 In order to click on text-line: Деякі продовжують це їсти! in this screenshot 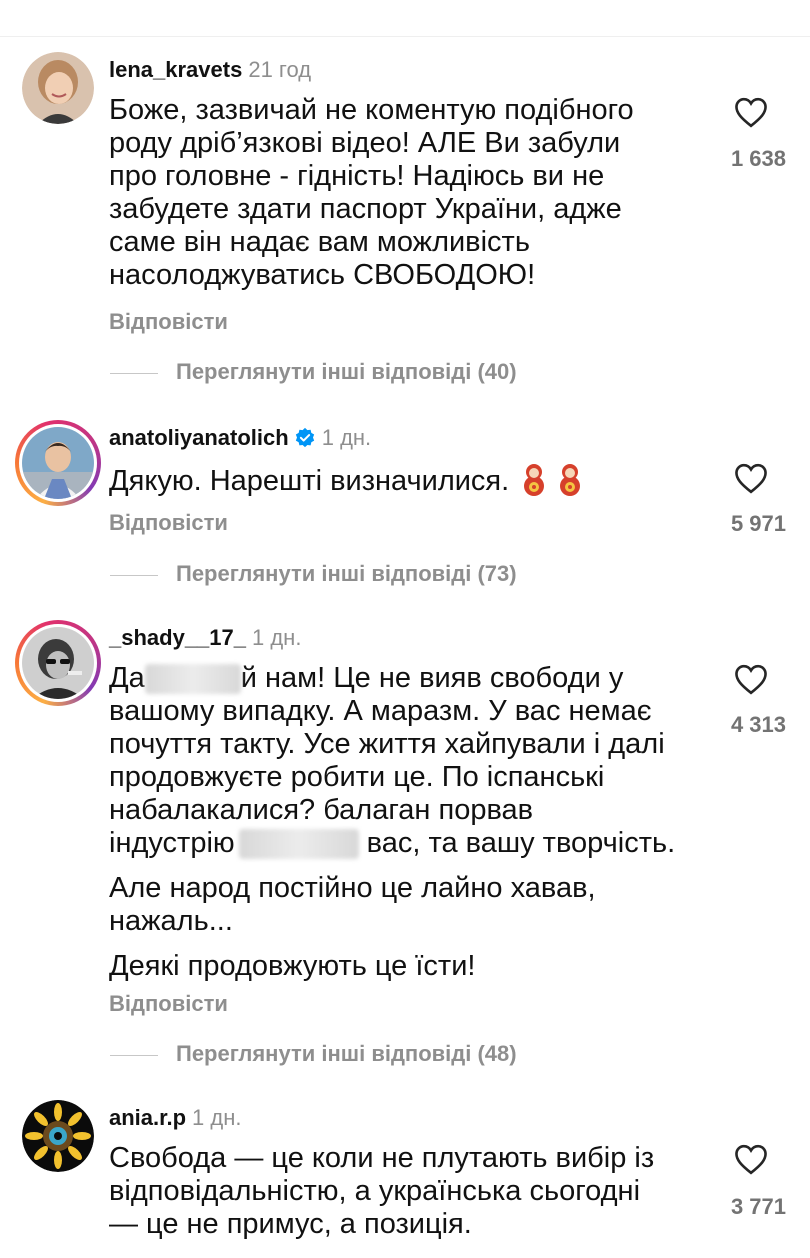, I will do `click(292, 966)`.